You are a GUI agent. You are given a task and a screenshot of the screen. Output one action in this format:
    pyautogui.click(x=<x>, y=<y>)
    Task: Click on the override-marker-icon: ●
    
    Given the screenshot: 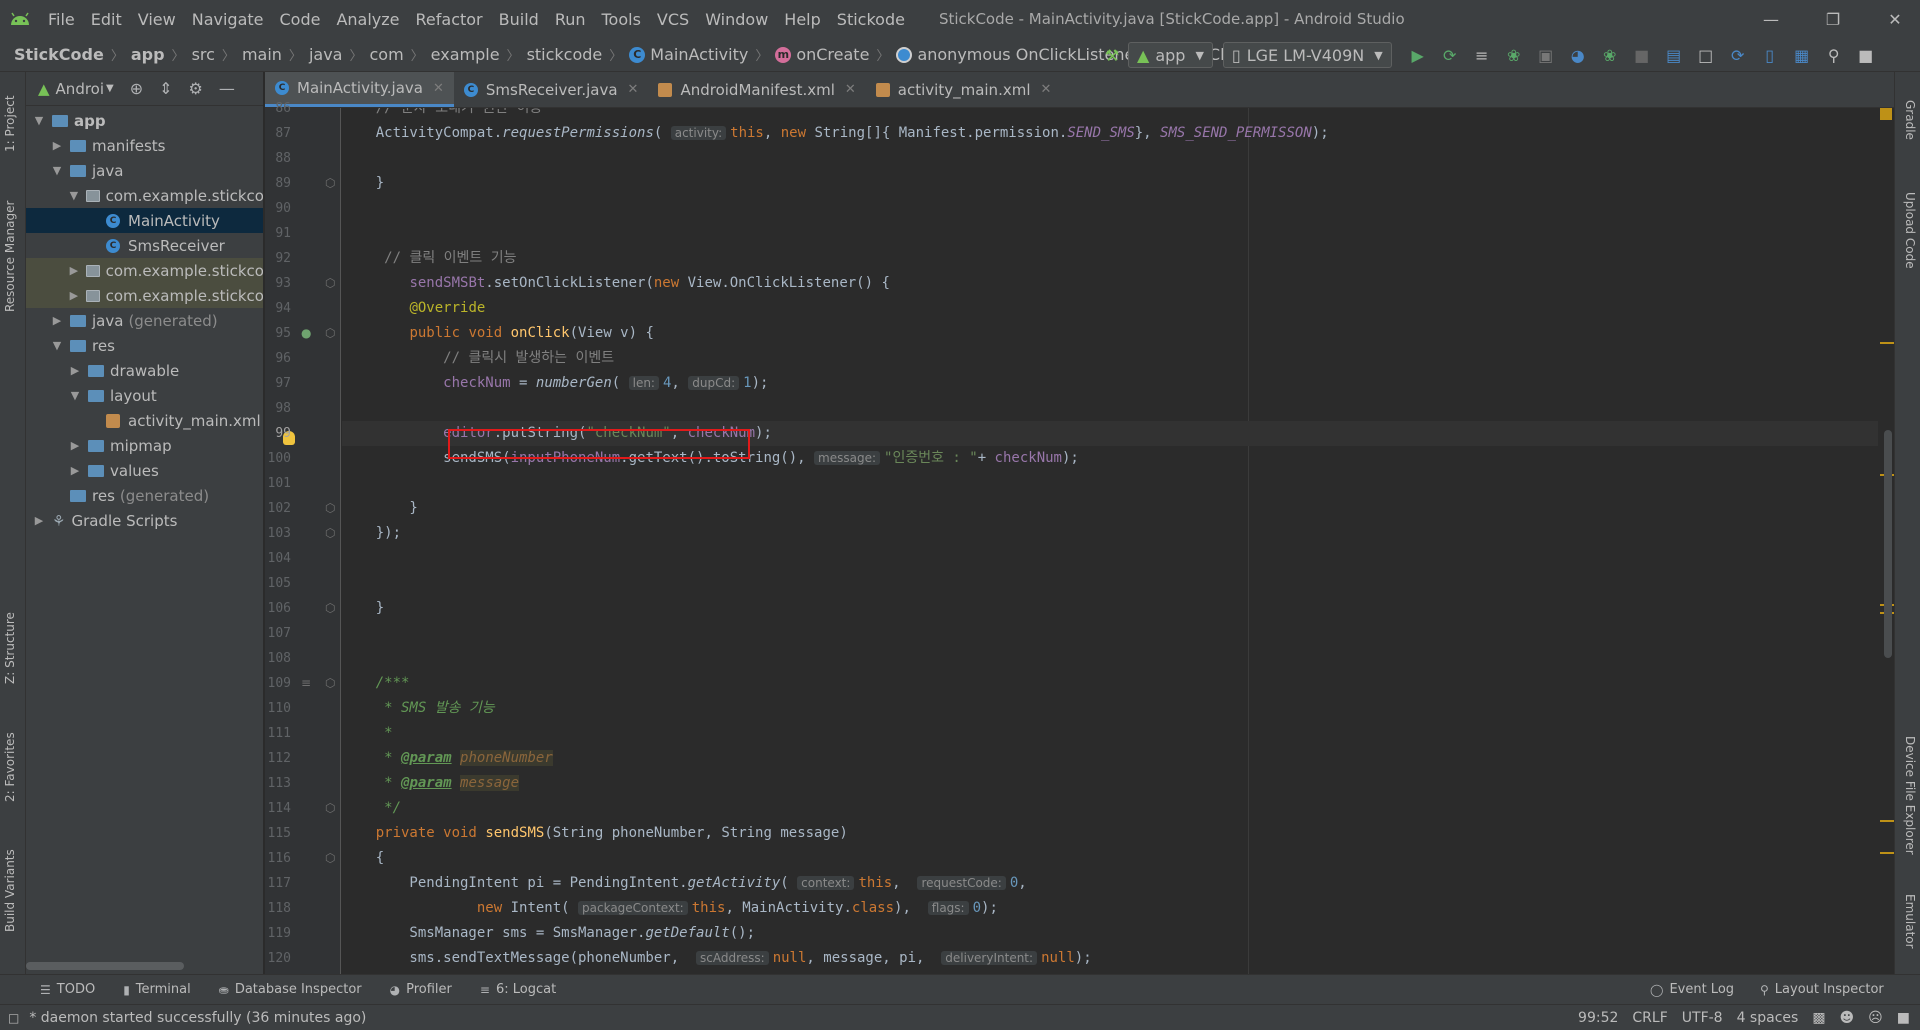 What is the action you would take?
    pyautogui.click(x=306, y=333)
    